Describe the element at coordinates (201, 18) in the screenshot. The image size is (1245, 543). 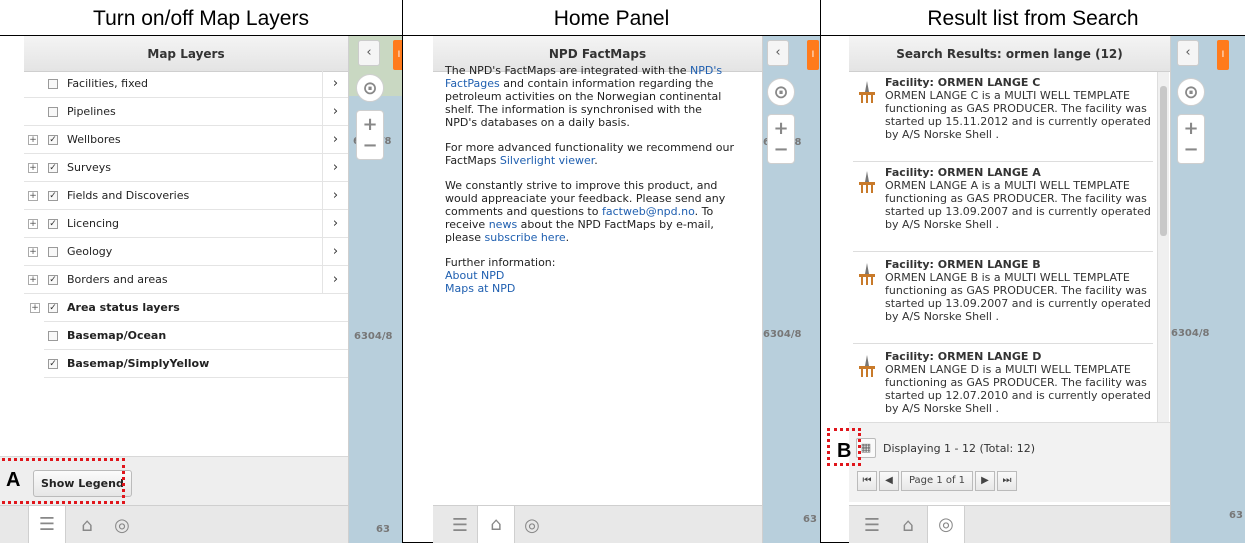
I see `left-column-title: Turn on/off Map Layers` at that location.